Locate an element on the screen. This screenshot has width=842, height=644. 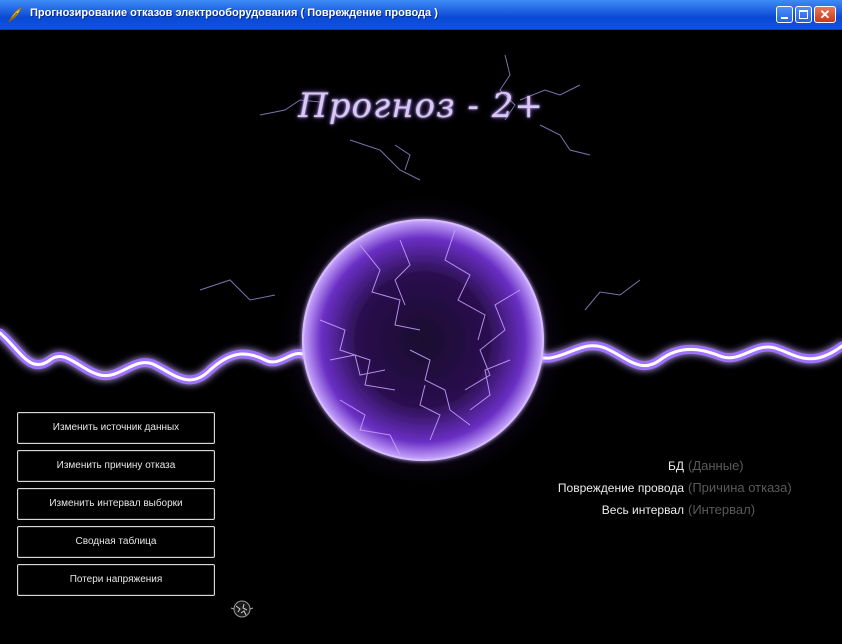
info-row-interval: Весь интервал (Интервал) is located at coordinates (670, 510).